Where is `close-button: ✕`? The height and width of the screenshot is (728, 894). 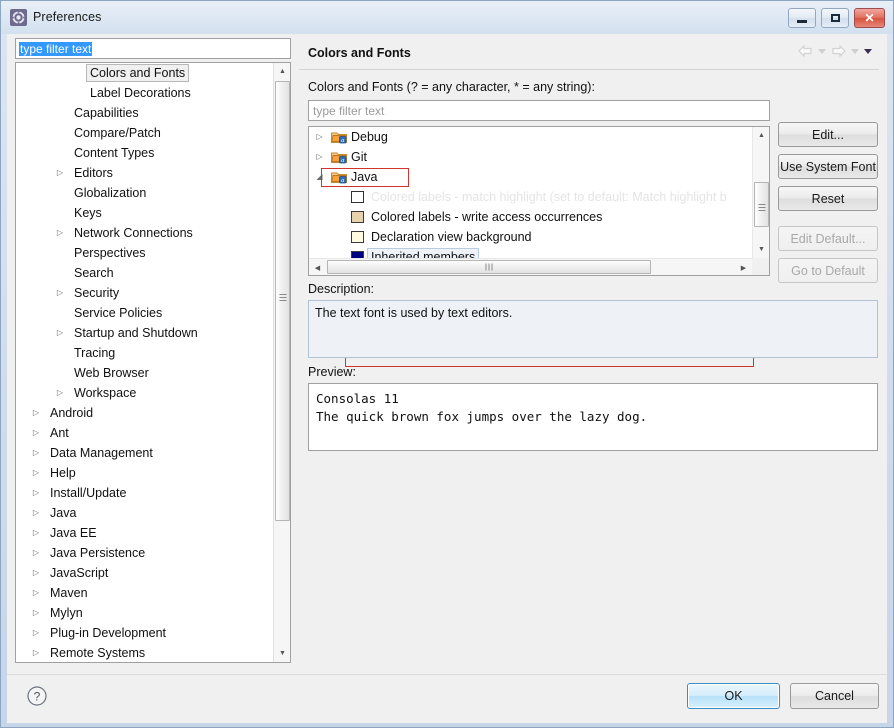
close-button: ✕ is located at coordinates (869, 18).